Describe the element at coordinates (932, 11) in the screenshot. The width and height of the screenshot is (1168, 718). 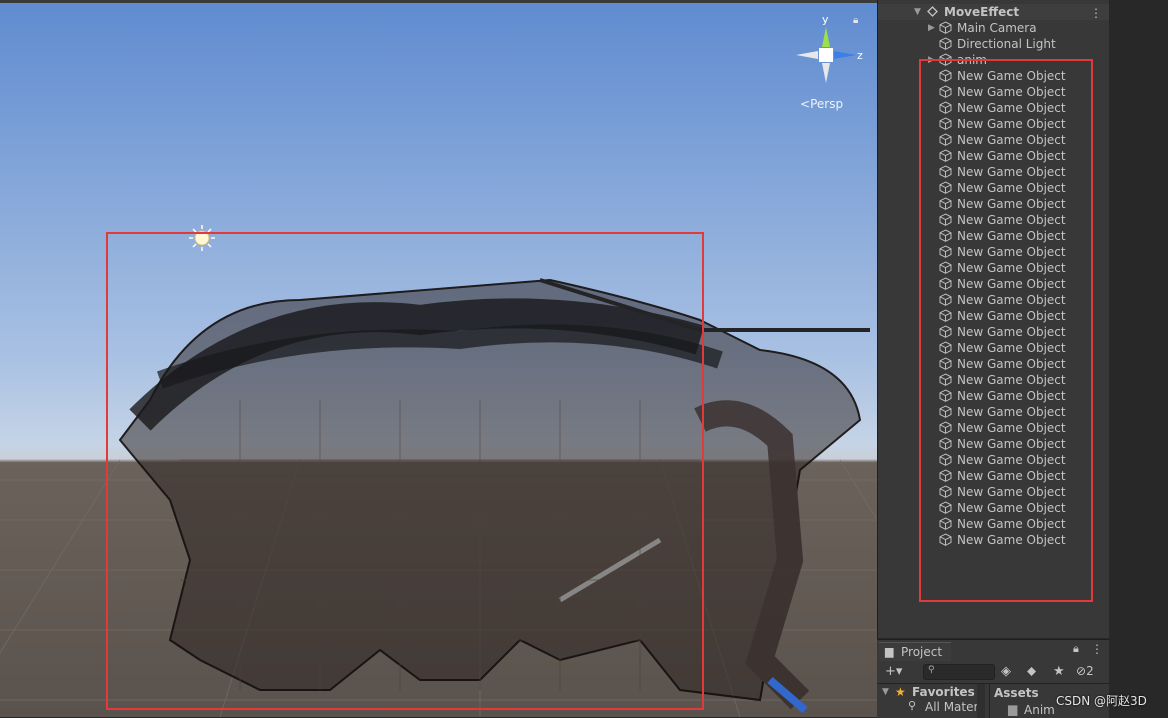
I see `unity-scene-icon` at that location.